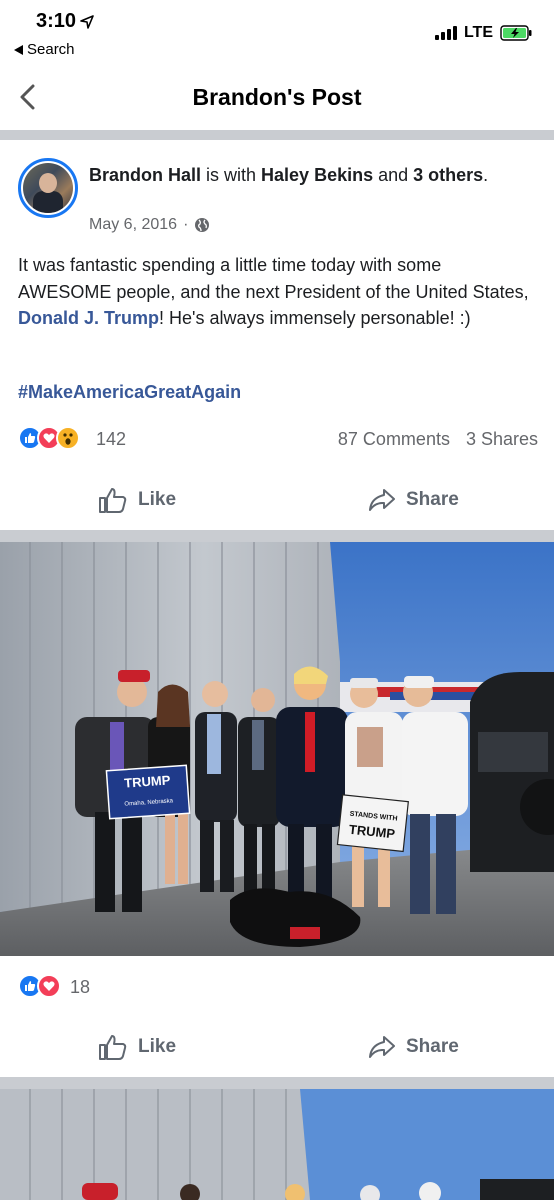  What do you see at coordinates (277, 135) in the screenshot?
I see `header-divider` at bounding box center [277, 135].